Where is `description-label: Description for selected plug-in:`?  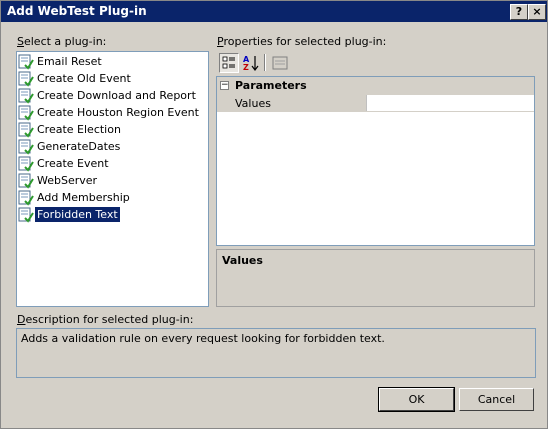
description-label: Description for selected plug-in: is located at coordinates (105, 319).